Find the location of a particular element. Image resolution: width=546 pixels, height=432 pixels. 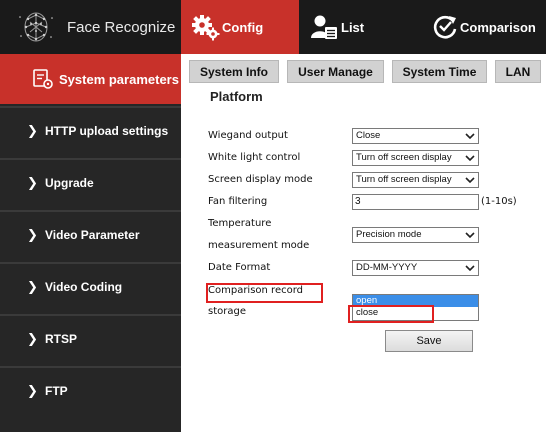

date-format-select: DD-MM-YYYY is located at coordinates (415, 268).